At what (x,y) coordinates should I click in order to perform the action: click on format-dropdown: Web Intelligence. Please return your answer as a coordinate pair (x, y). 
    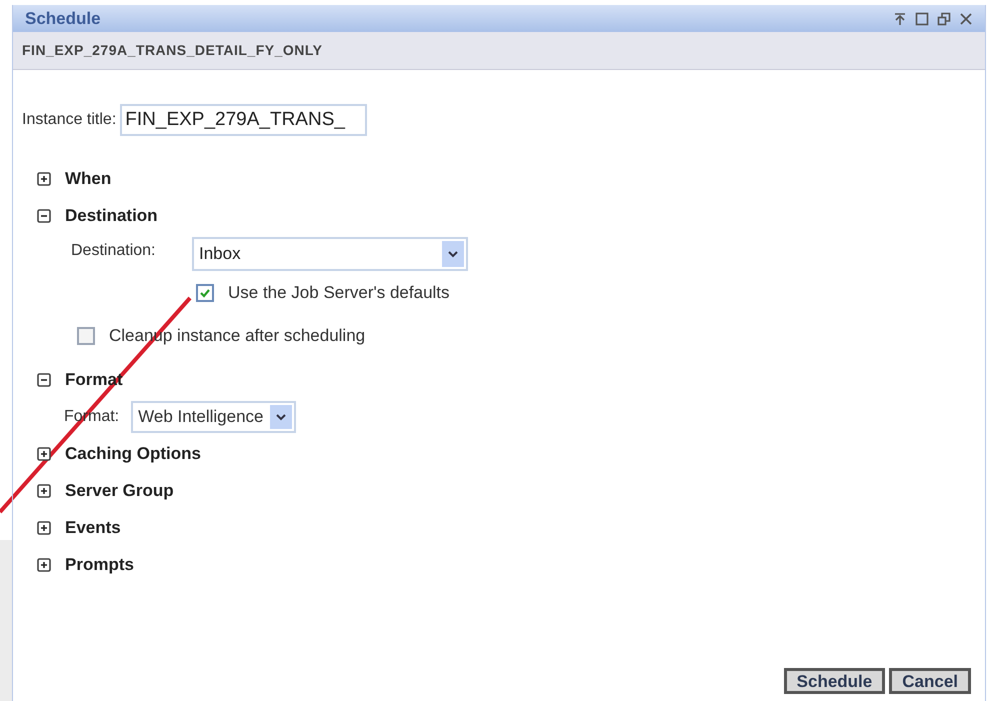
    Looking at the image, I should click on (213, 416).